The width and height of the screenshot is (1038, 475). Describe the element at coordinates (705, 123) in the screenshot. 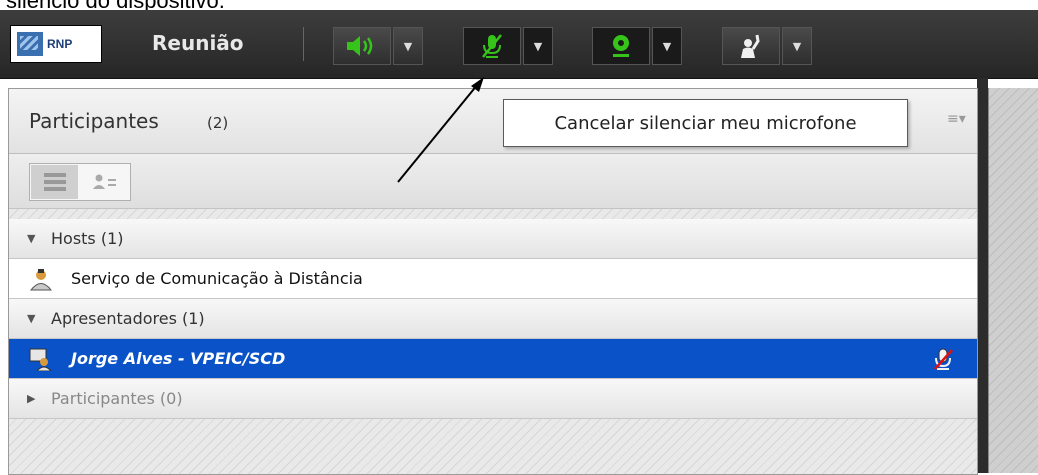

I see `microphone-tooltip: Cancelar silenciar meu microfone` at that location.